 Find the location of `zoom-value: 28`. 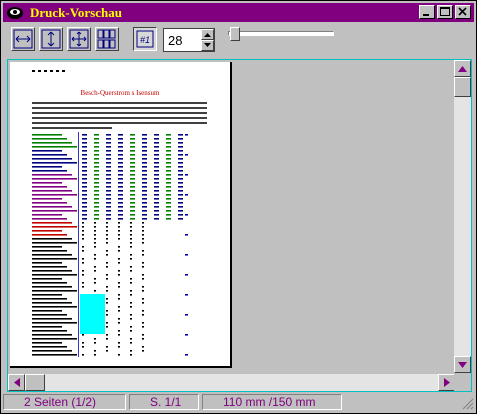

zoom-value: 28 is located at coordinates (175, 40).